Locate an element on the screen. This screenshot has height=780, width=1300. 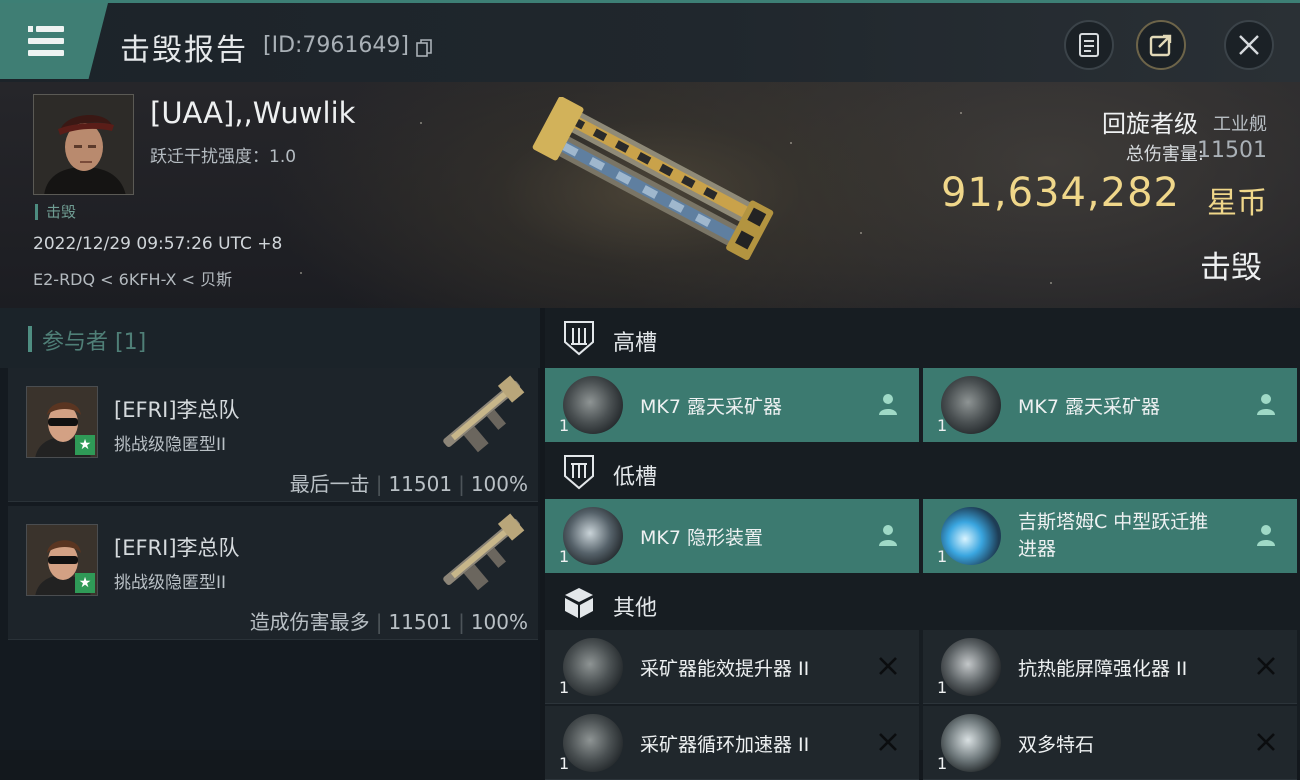
pilot-portrait is located at coordinates (83, 144).